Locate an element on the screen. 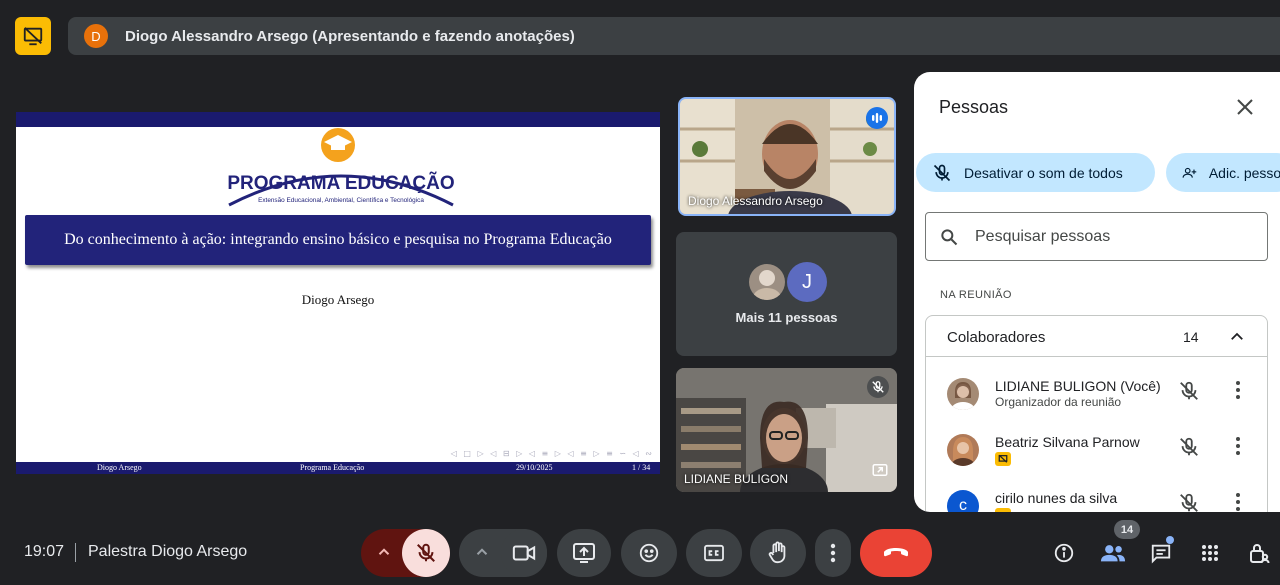 The width and height of the screenshot is (1280, 585). participant-role: Organizador da reunião is located at coordinates (1058, 402).